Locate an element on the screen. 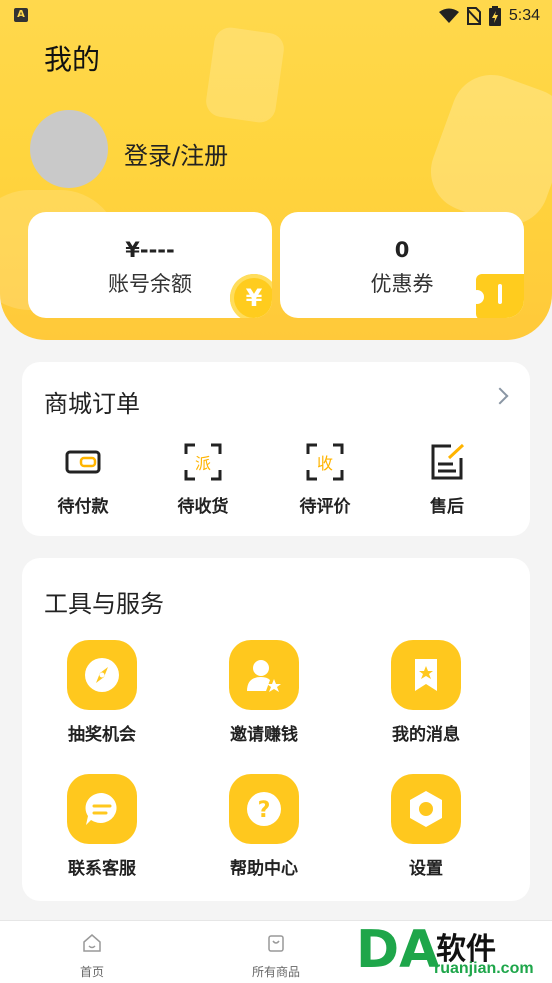 This screenshot has width=552, height=983. order-item-label: 待收货 is located at coordinates (203, 507).